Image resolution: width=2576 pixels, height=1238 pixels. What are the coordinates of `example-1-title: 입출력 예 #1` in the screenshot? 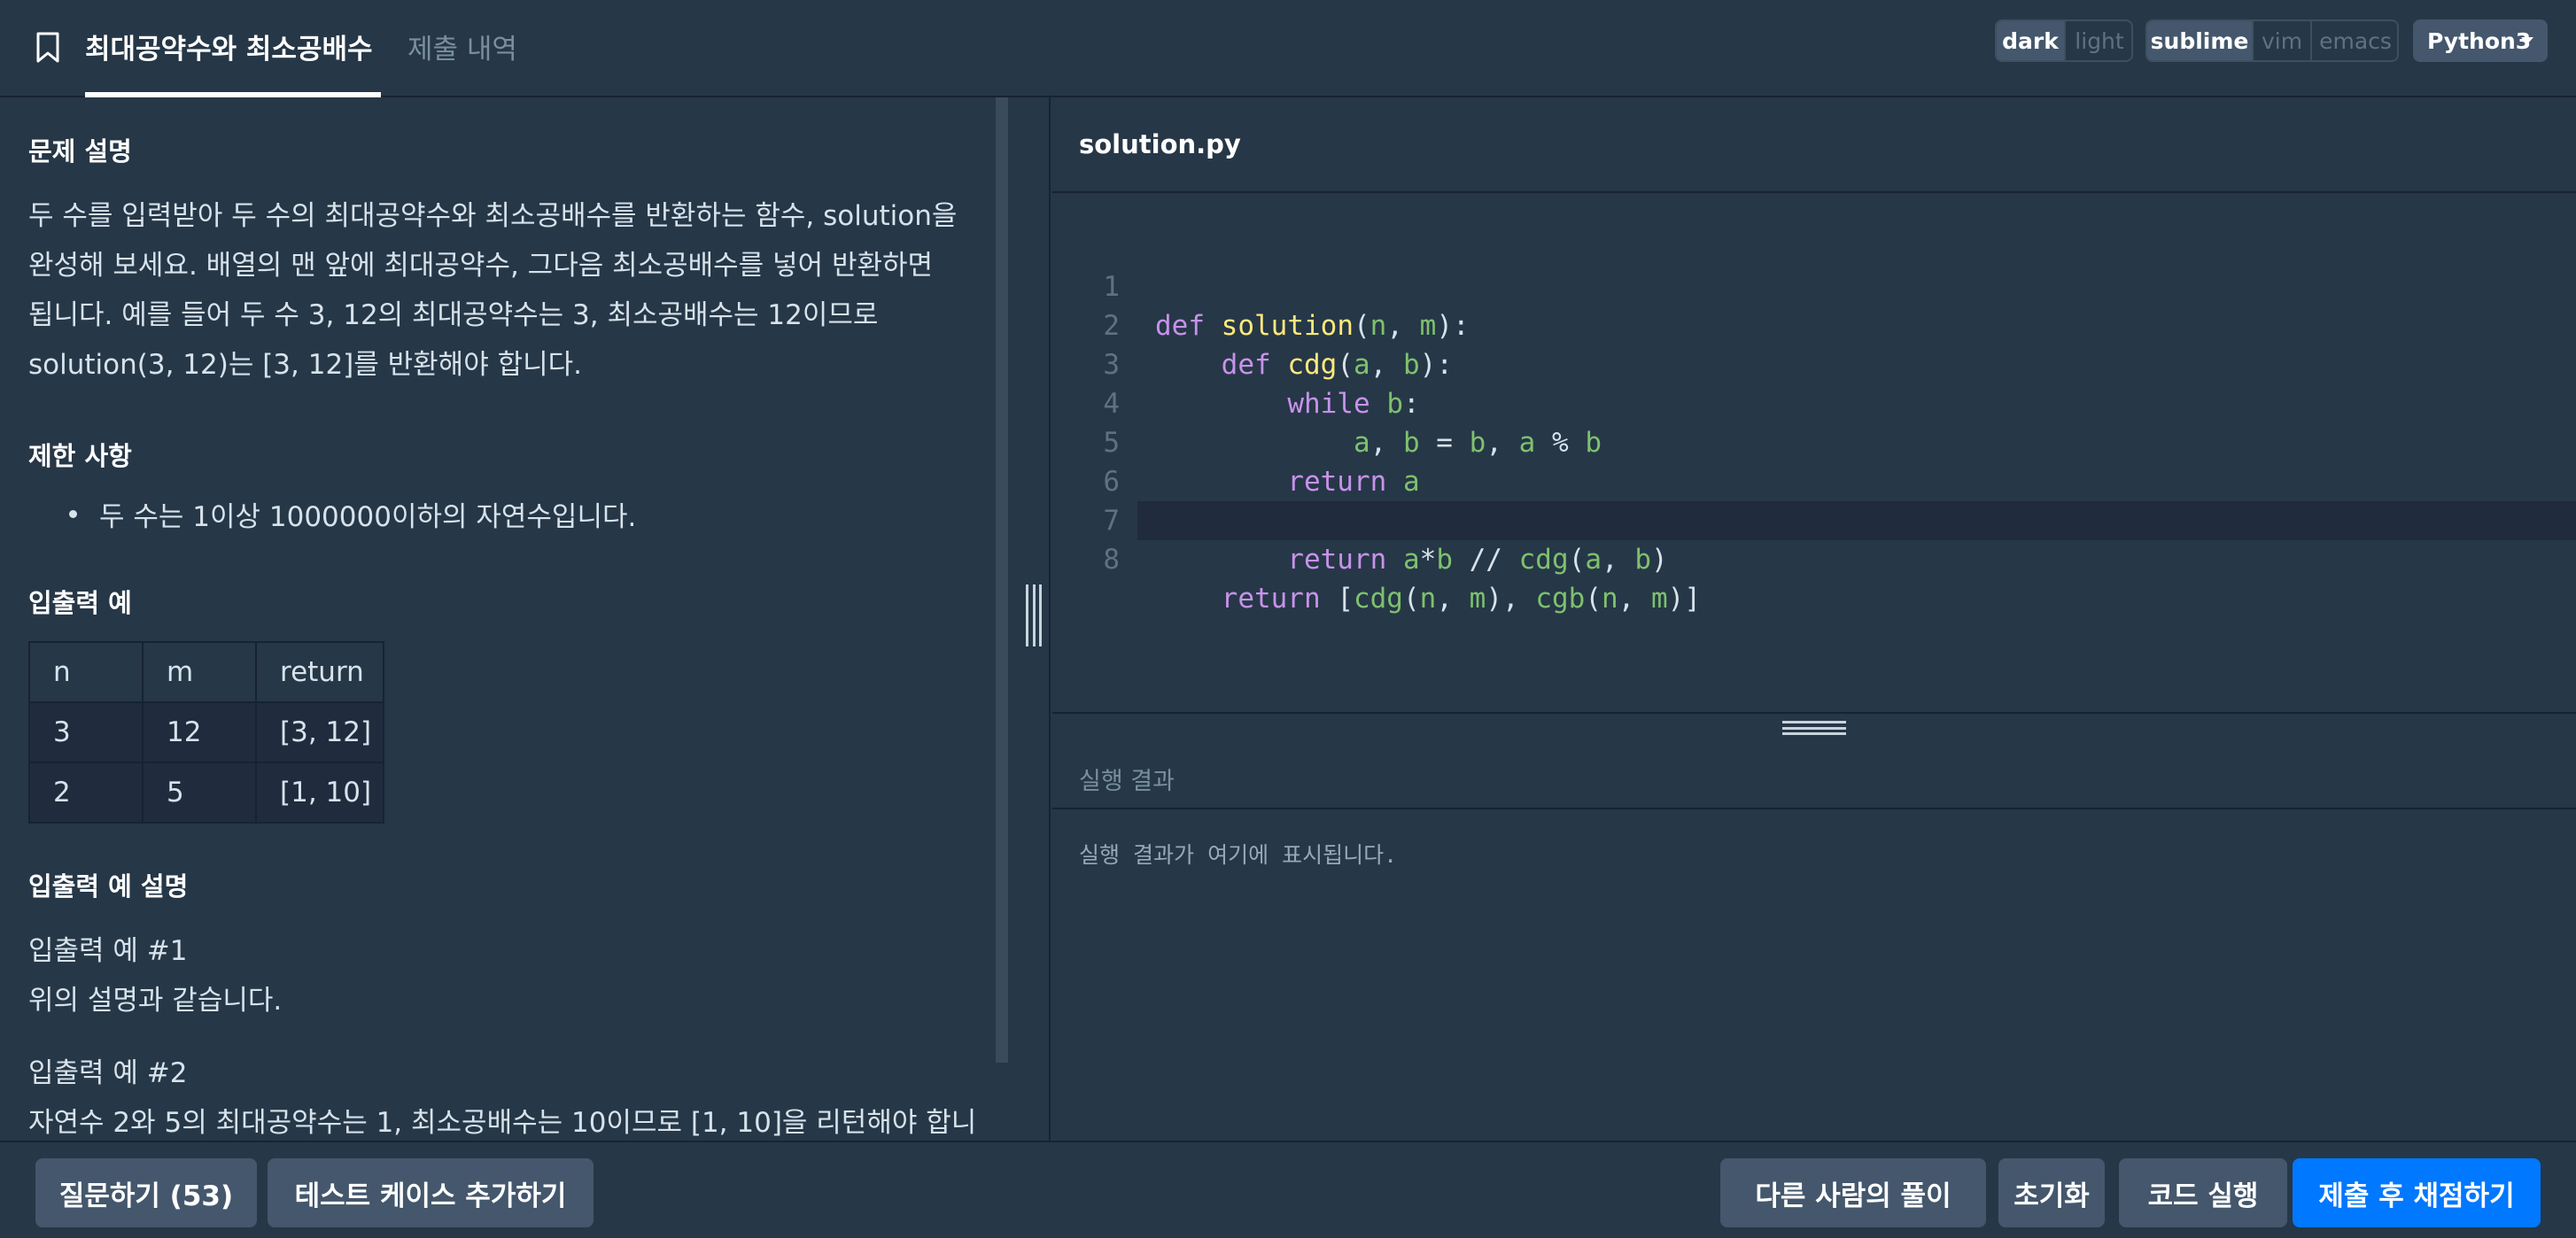 It's located at (108, 951).